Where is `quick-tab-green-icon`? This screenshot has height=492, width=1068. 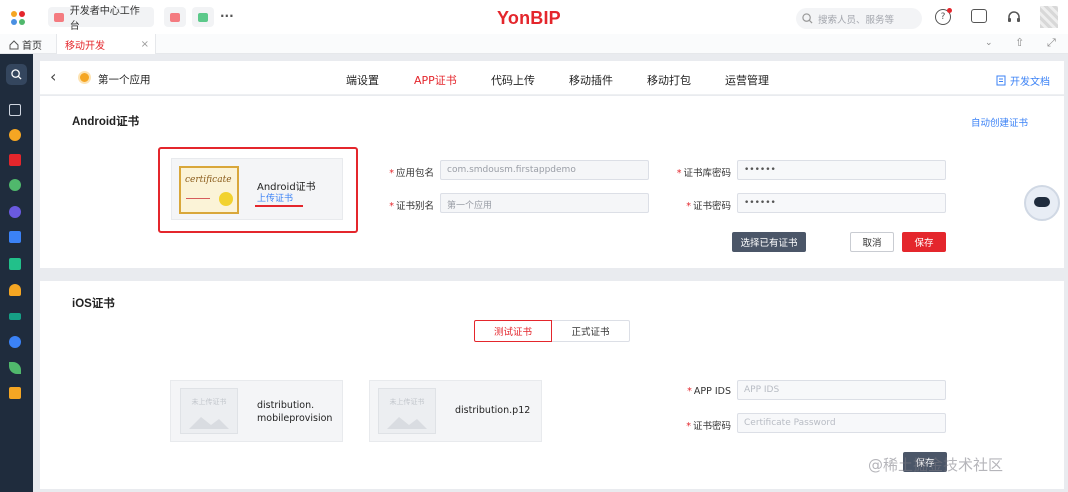 quick-tab-green-icon is located at coordinates (203, 17).